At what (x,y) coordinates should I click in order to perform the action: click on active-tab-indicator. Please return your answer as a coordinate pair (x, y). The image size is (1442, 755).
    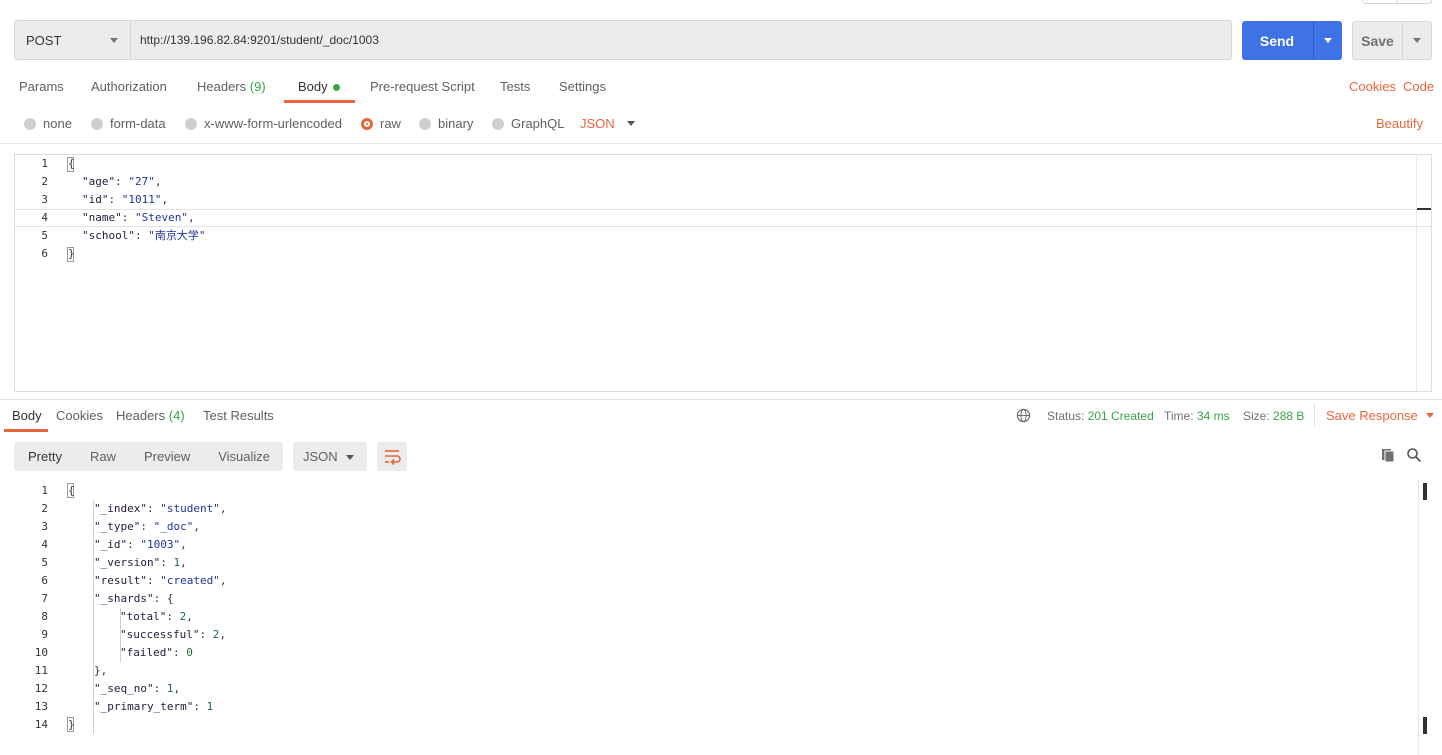
    Looking at the image, I should click on (319, 101).